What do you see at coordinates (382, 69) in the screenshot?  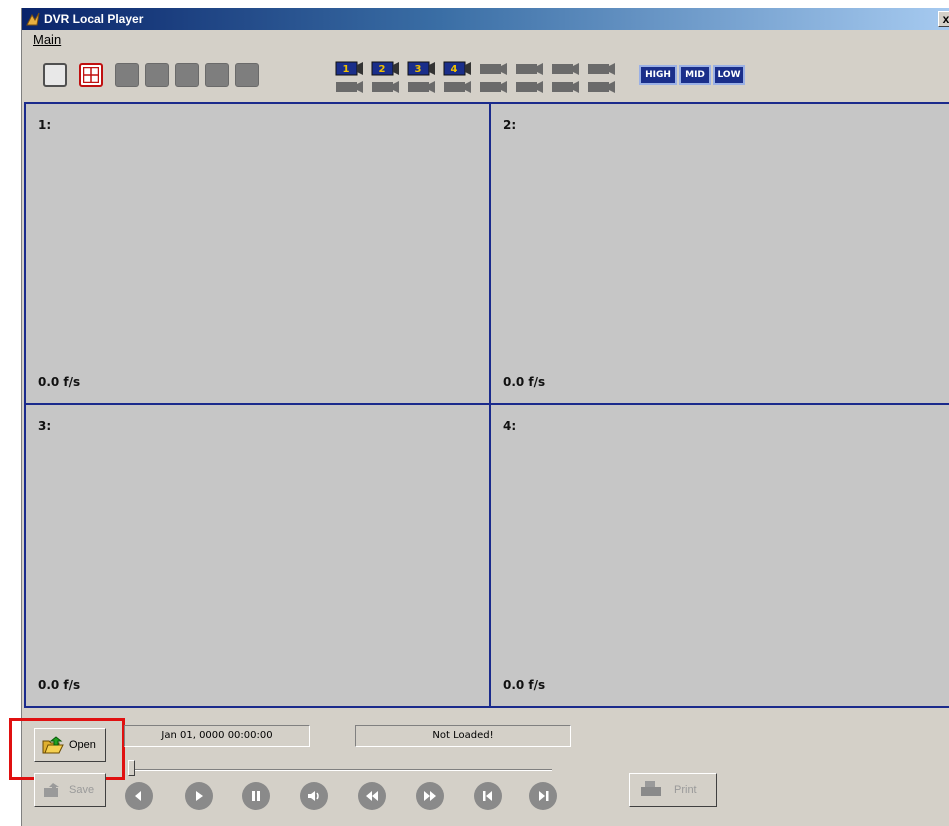 I see `svg-text: 2` at bounding box center [382, 69].